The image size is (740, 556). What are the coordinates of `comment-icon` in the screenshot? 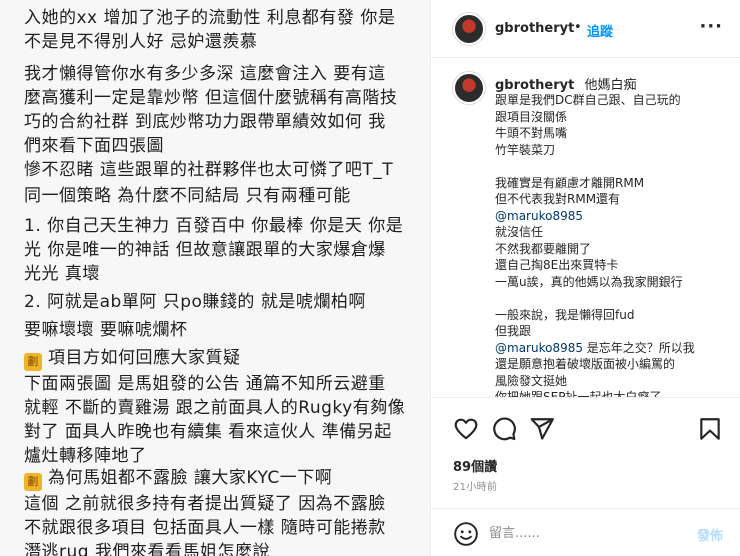 It's located at (504, 429).